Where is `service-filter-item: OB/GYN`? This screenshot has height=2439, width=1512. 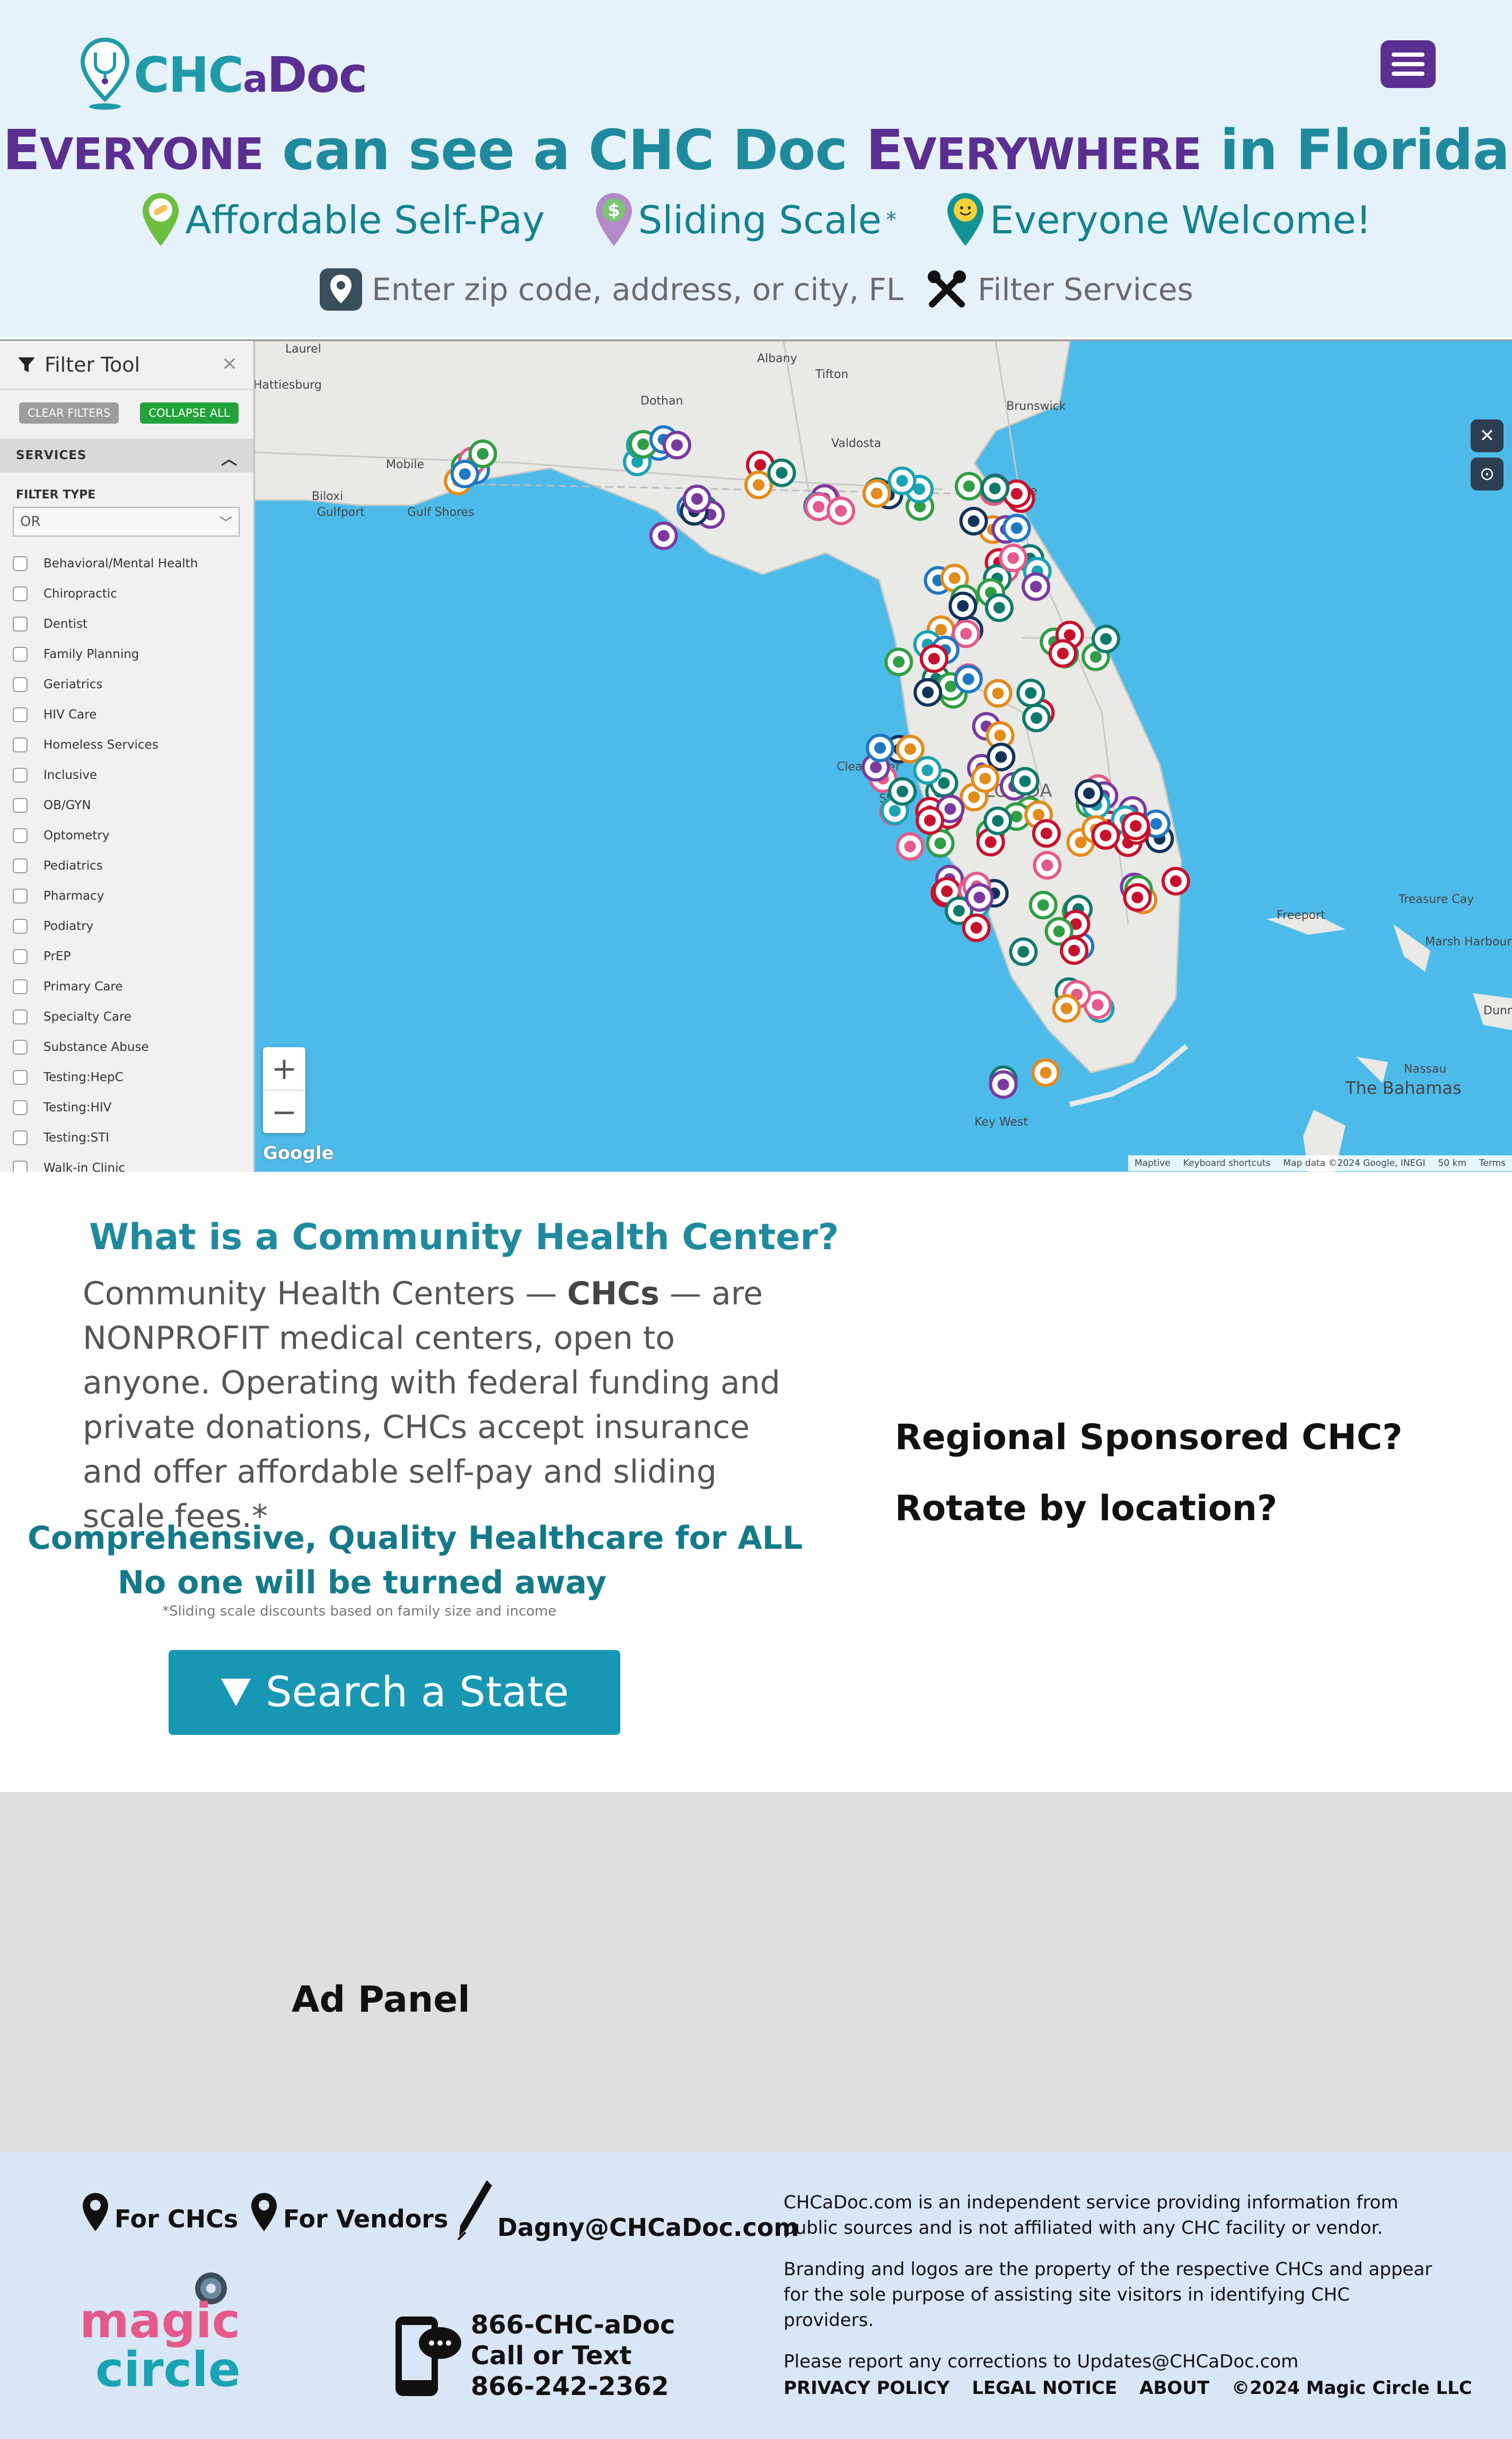 service-filter-item: OB/GYN is located at coordinates (126, 805).